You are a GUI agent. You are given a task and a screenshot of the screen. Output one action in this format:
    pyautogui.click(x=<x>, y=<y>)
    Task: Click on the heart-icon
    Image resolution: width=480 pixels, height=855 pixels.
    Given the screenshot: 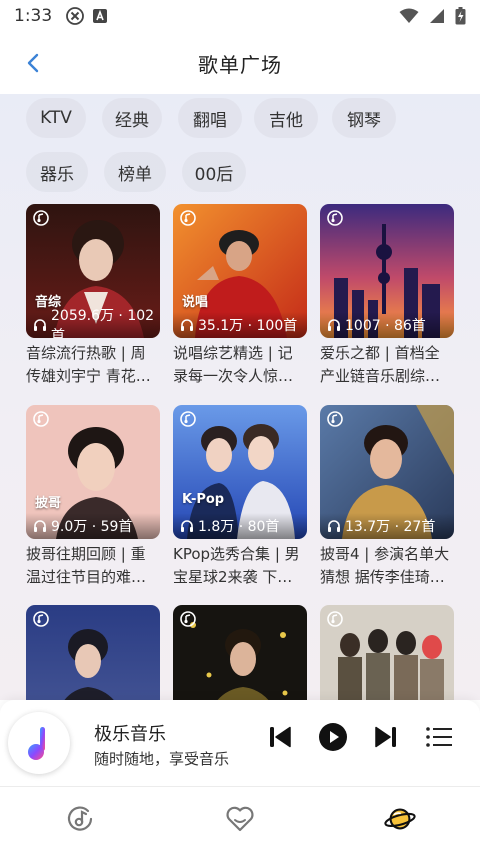 What is the action you would take?
    pyautogui.click(x=240, y=819)
    